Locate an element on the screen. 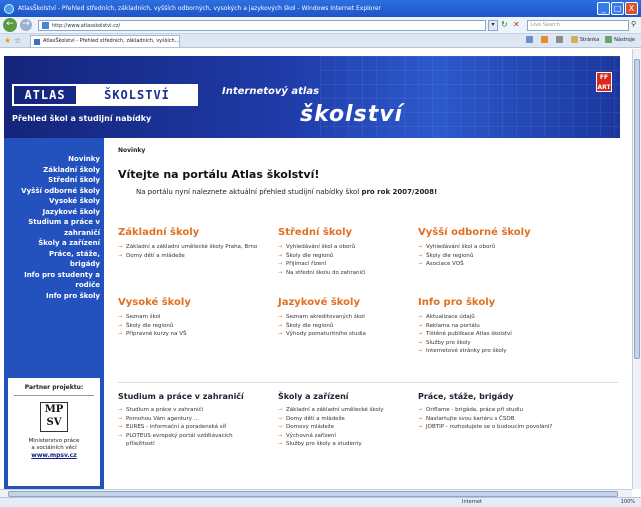 The image size is (641, 507). close-button: X is located at coordinates (631, 8).